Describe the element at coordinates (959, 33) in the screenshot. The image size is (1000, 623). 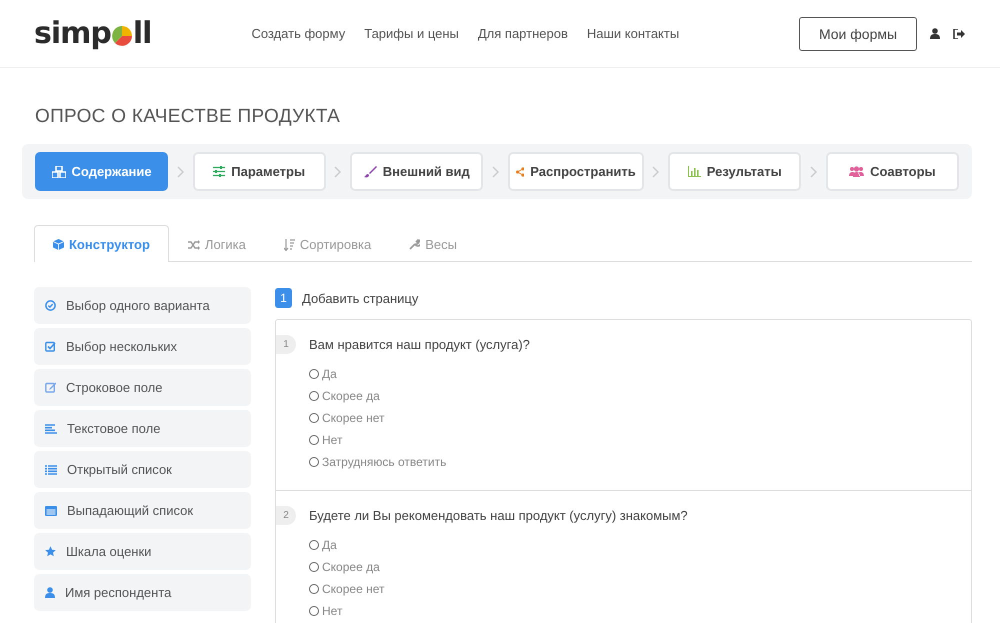
I see `logout-icon` at that location.